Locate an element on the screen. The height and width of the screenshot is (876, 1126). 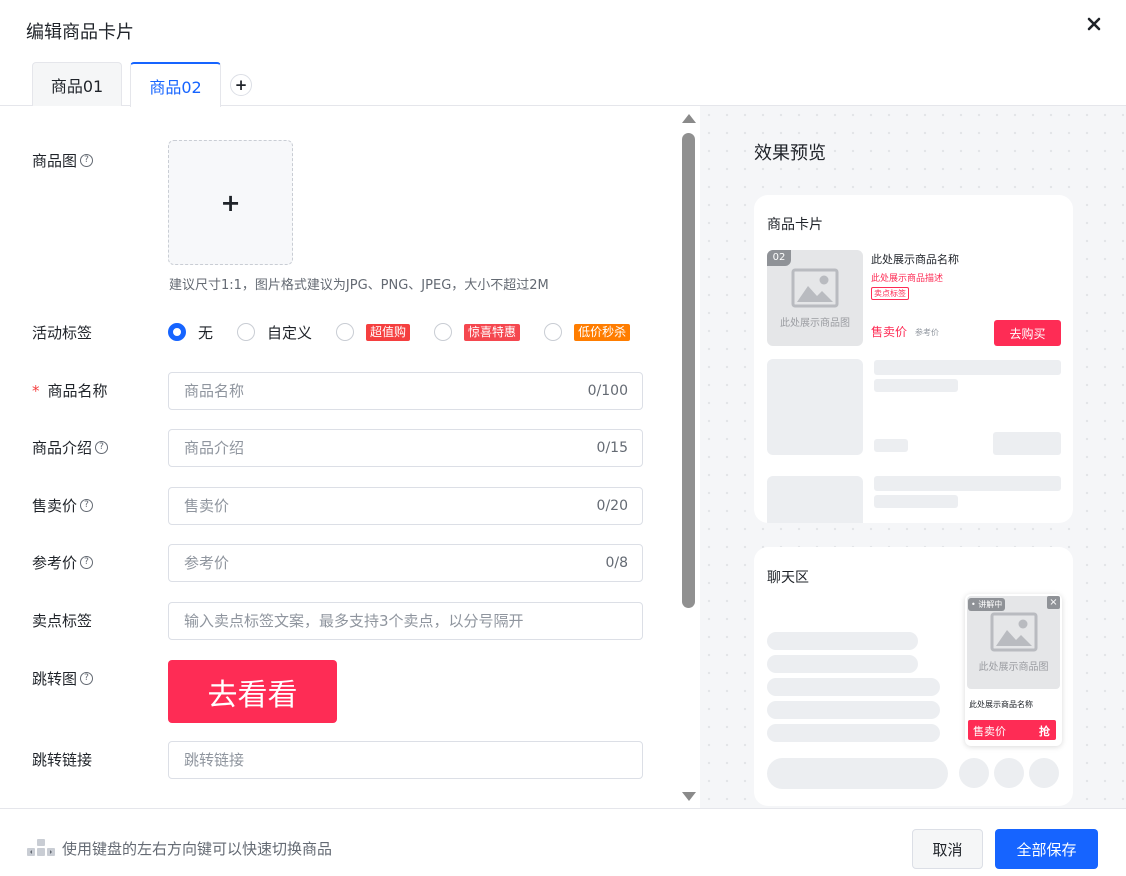
radio-custom: 自定义 is located at coordinates (274, 332).